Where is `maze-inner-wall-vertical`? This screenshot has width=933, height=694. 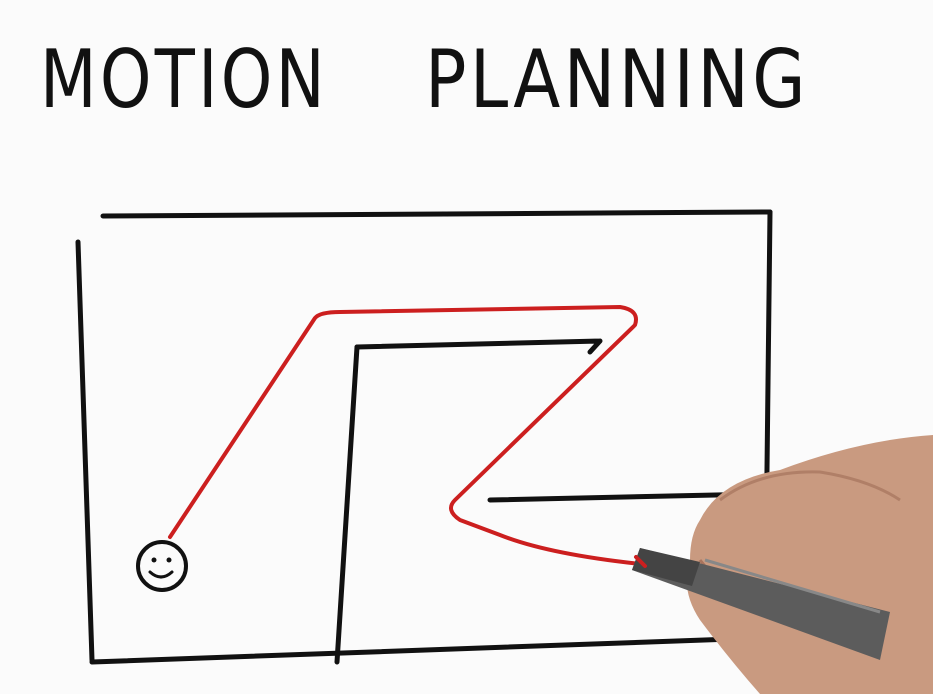 maze-inner-wall-vertical is located at coordinates (347, 504).